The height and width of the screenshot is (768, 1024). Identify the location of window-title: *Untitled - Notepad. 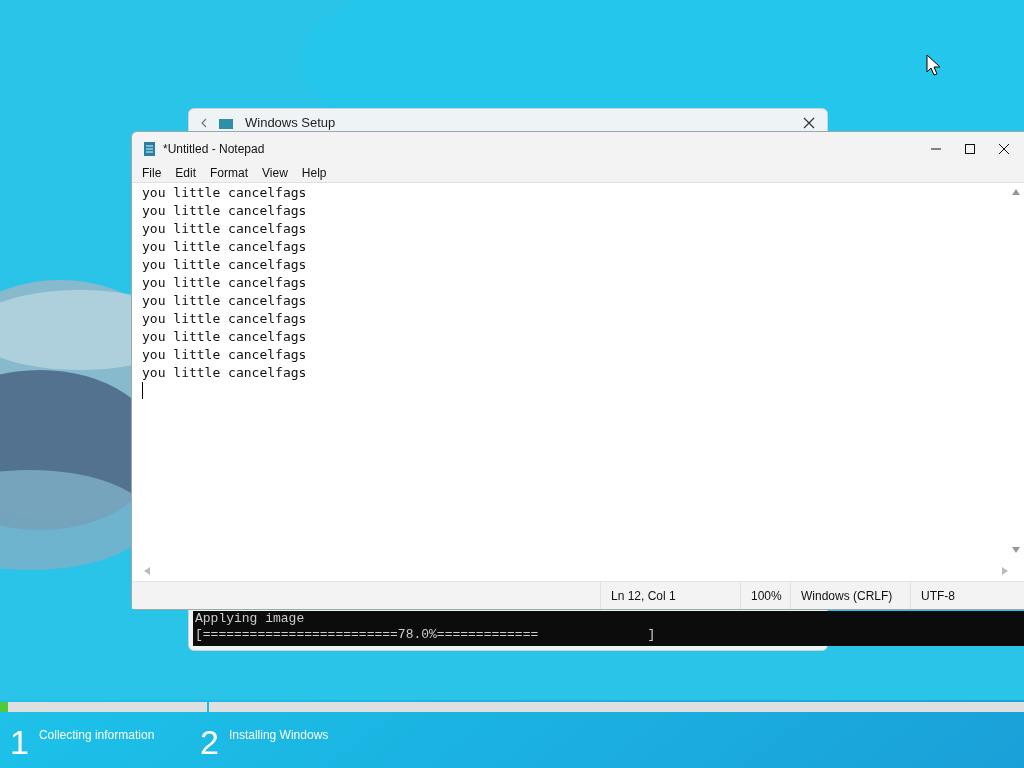
(214, 149).